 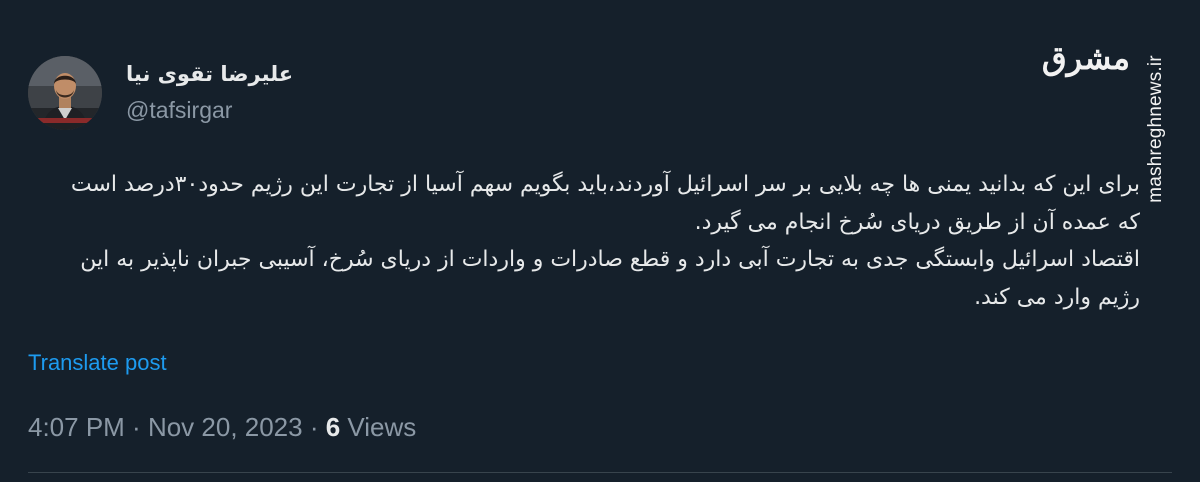 I want to click on author-display-name: علیرضا تقوی نیا, so click(x=209, y=74).